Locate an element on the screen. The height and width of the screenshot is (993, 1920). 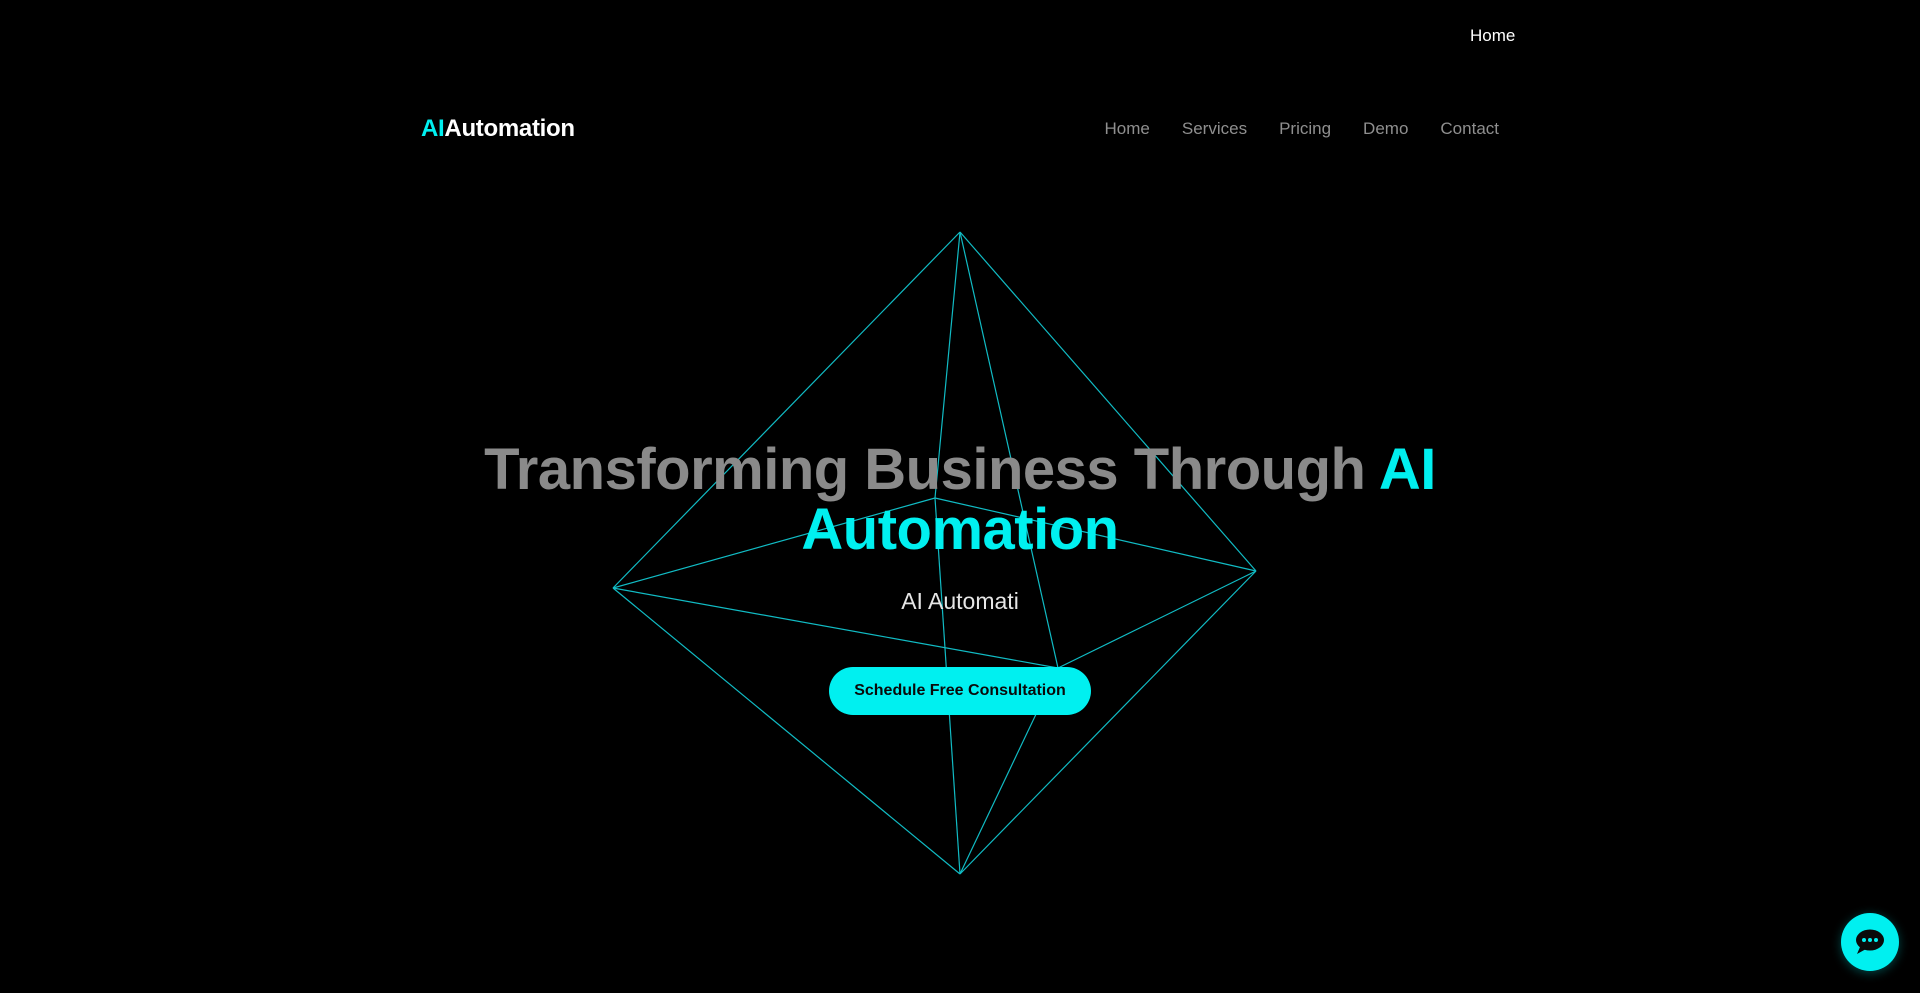
top-home-link: Home is located at coordinates (1492, 36).